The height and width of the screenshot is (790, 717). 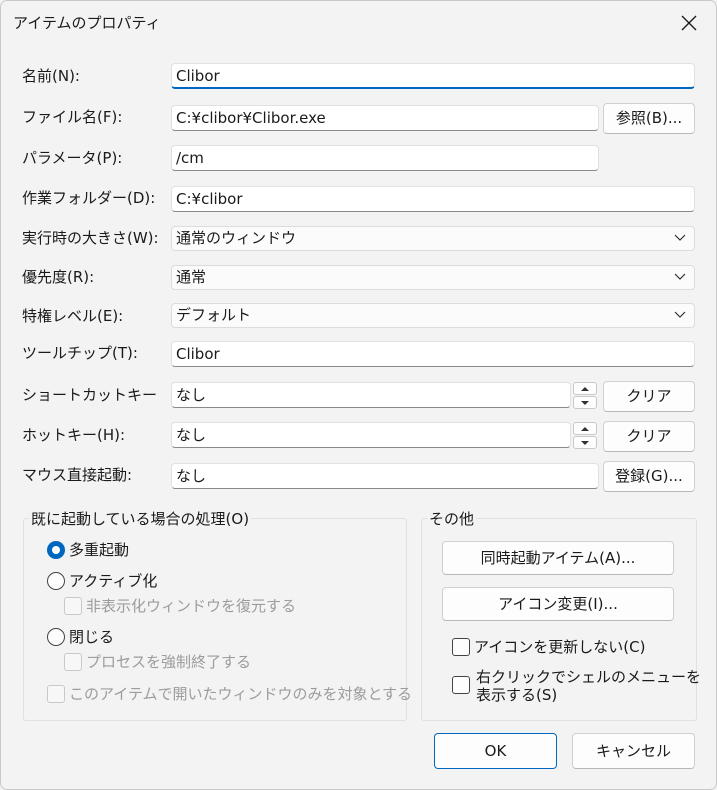 What do you see at coordinates (358, 23) in the screenshot?
I see `title-bar: アイテムのプロパティ` at bounding box center [358, 23].